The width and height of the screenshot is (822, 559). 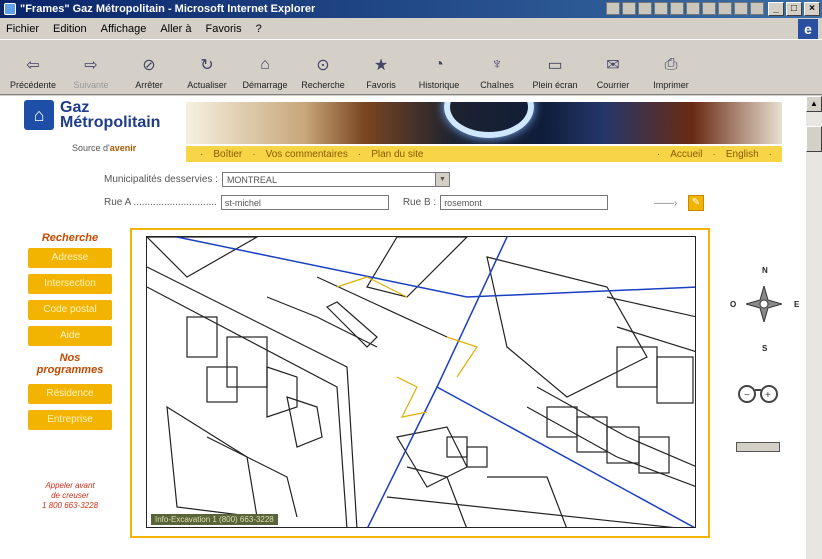 I want to click on refresh-button: ↻ Actualiser, so click(x=207, y=72).